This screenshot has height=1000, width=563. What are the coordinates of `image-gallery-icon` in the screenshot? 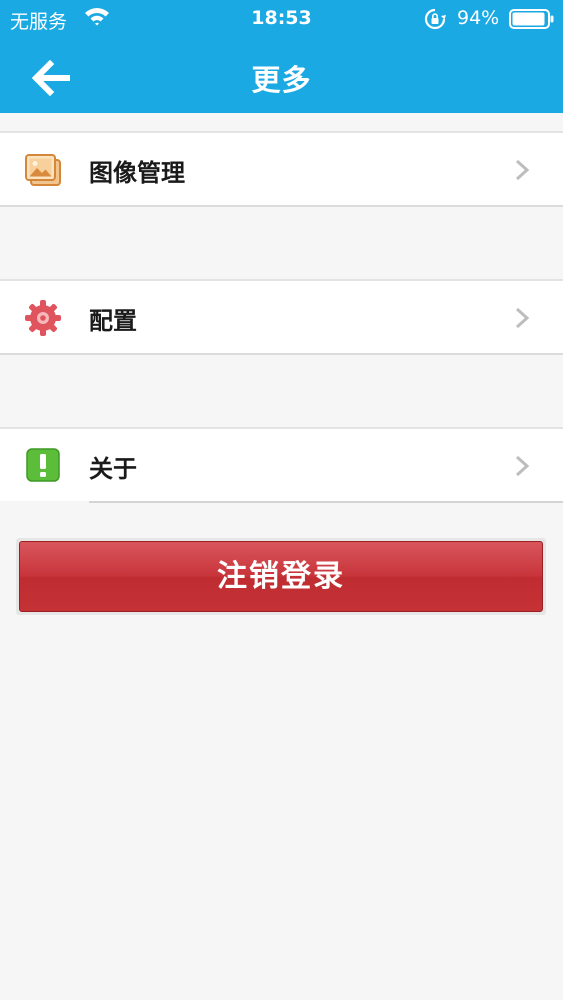 It's located at (43, 170).